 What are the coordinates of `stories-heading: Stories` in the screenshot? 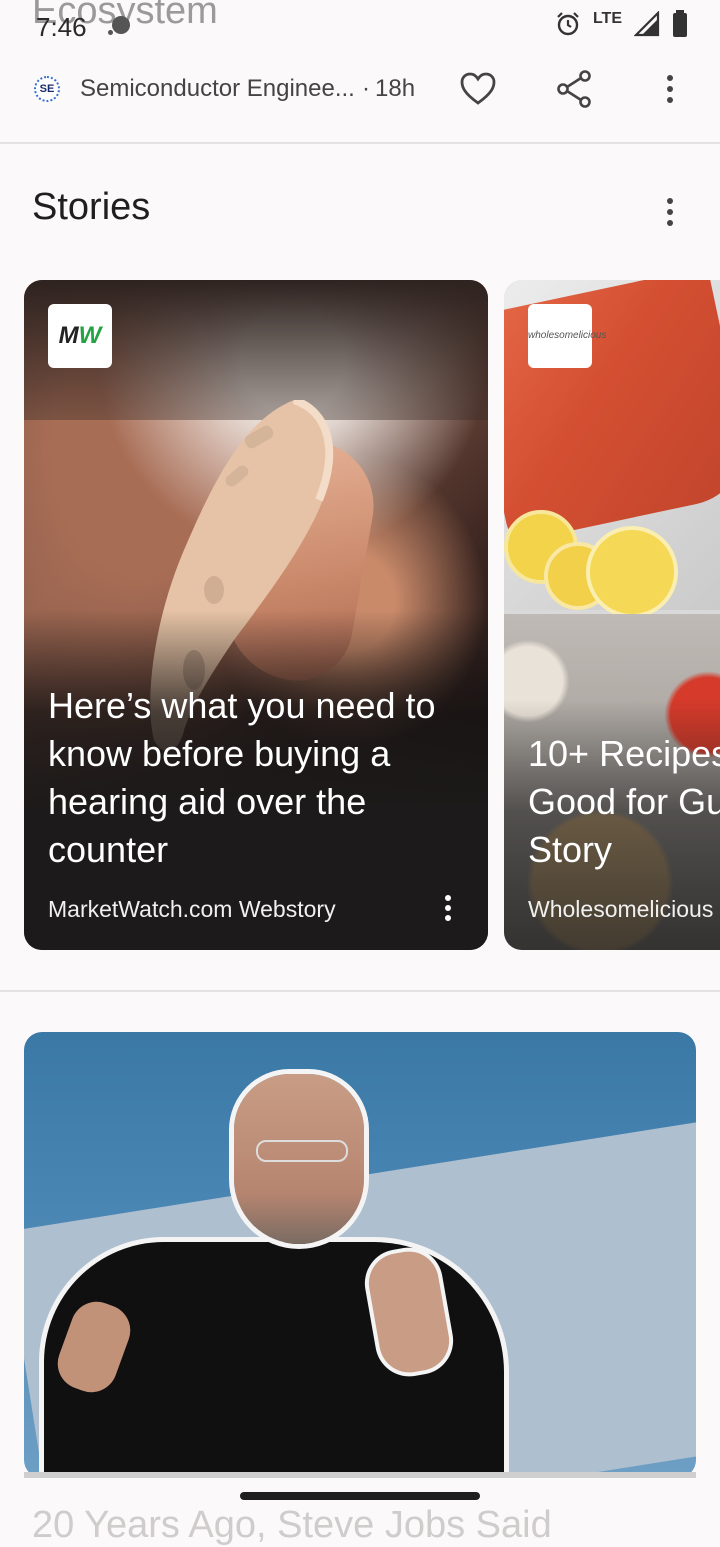 It's located at (91, 207).